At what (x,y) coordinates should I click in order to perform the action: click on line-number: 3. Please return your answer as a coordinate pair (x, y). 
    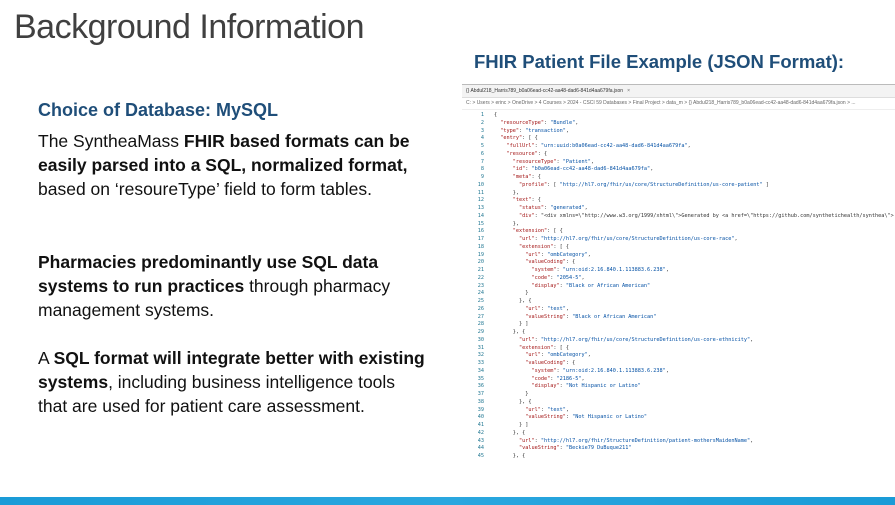
    Looking at the image, I should click on (482, 130).